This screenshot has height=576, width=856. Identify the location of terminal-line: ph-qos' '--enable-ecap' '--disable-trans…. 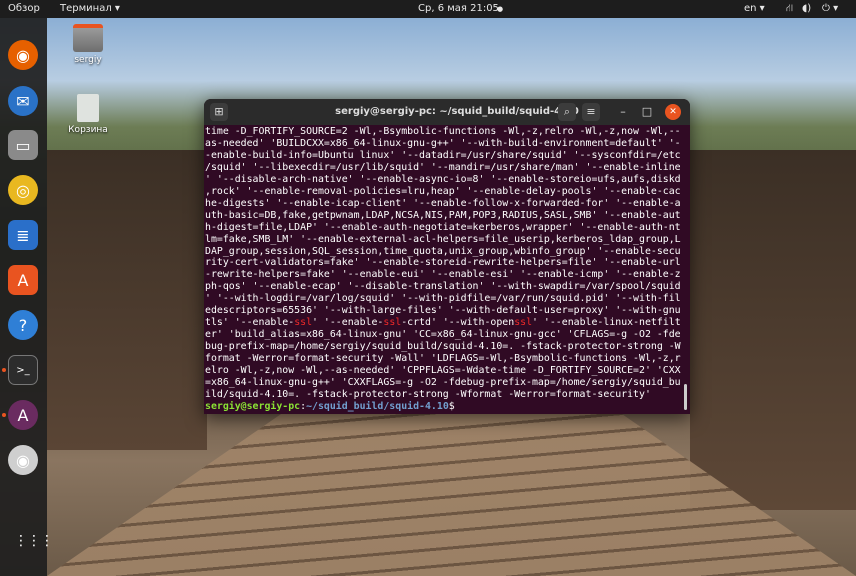
(443, 287).